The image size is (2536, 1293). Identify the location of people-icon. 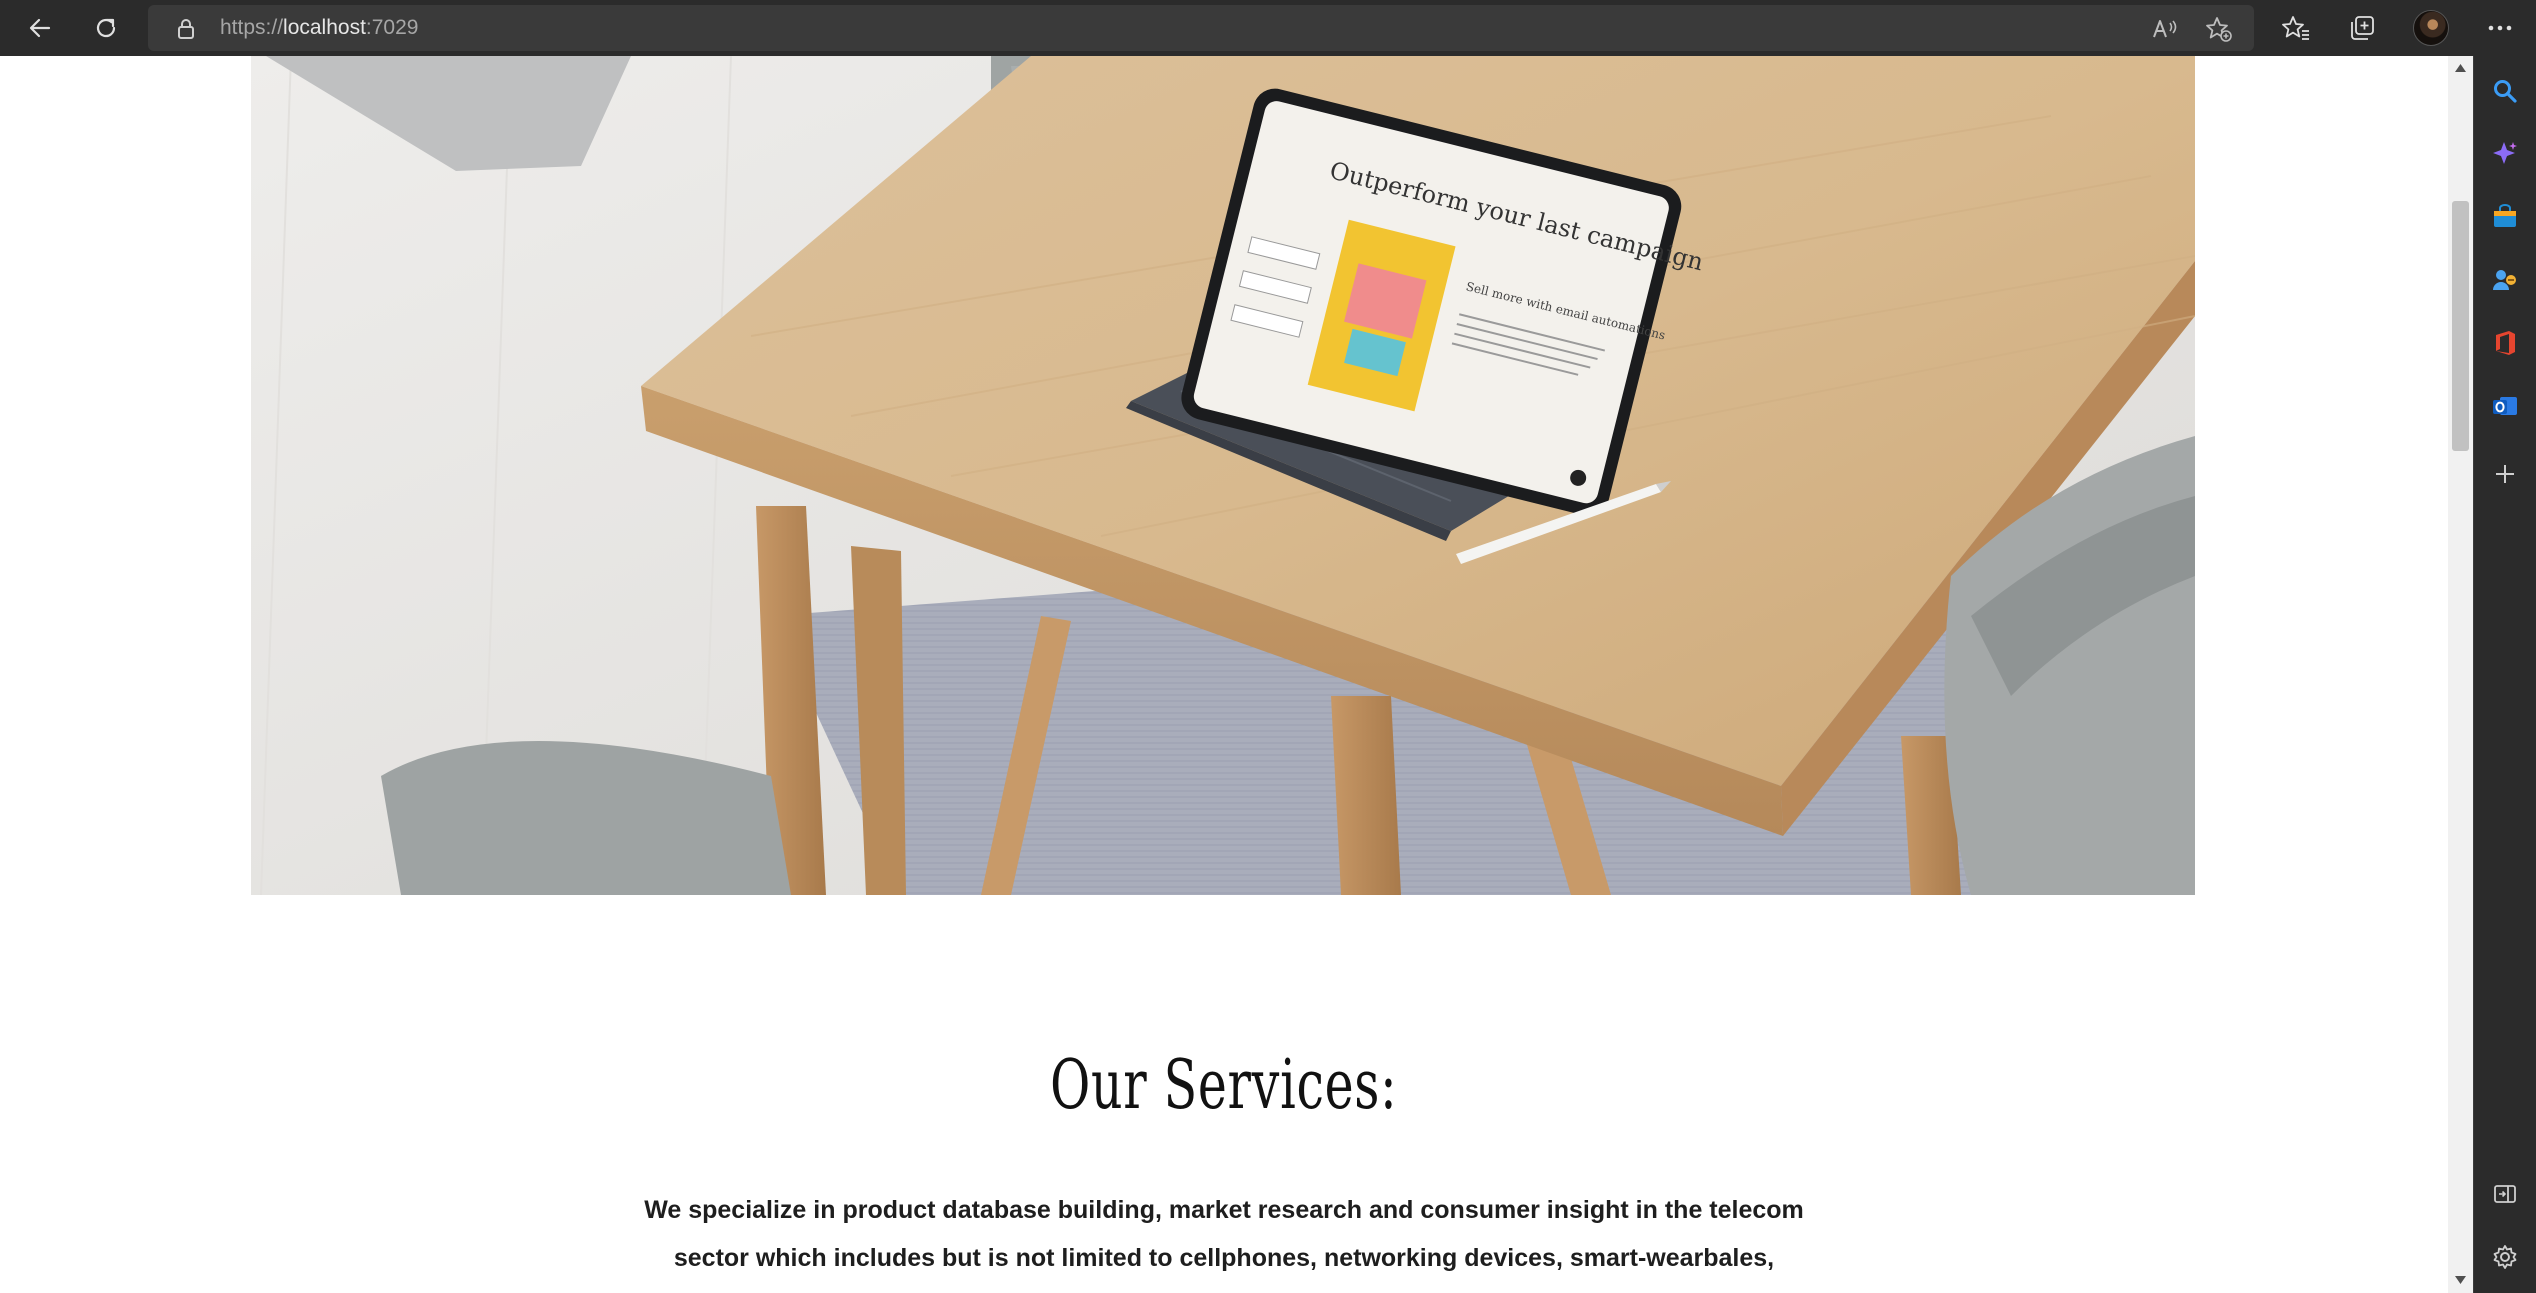
(2504, 280).